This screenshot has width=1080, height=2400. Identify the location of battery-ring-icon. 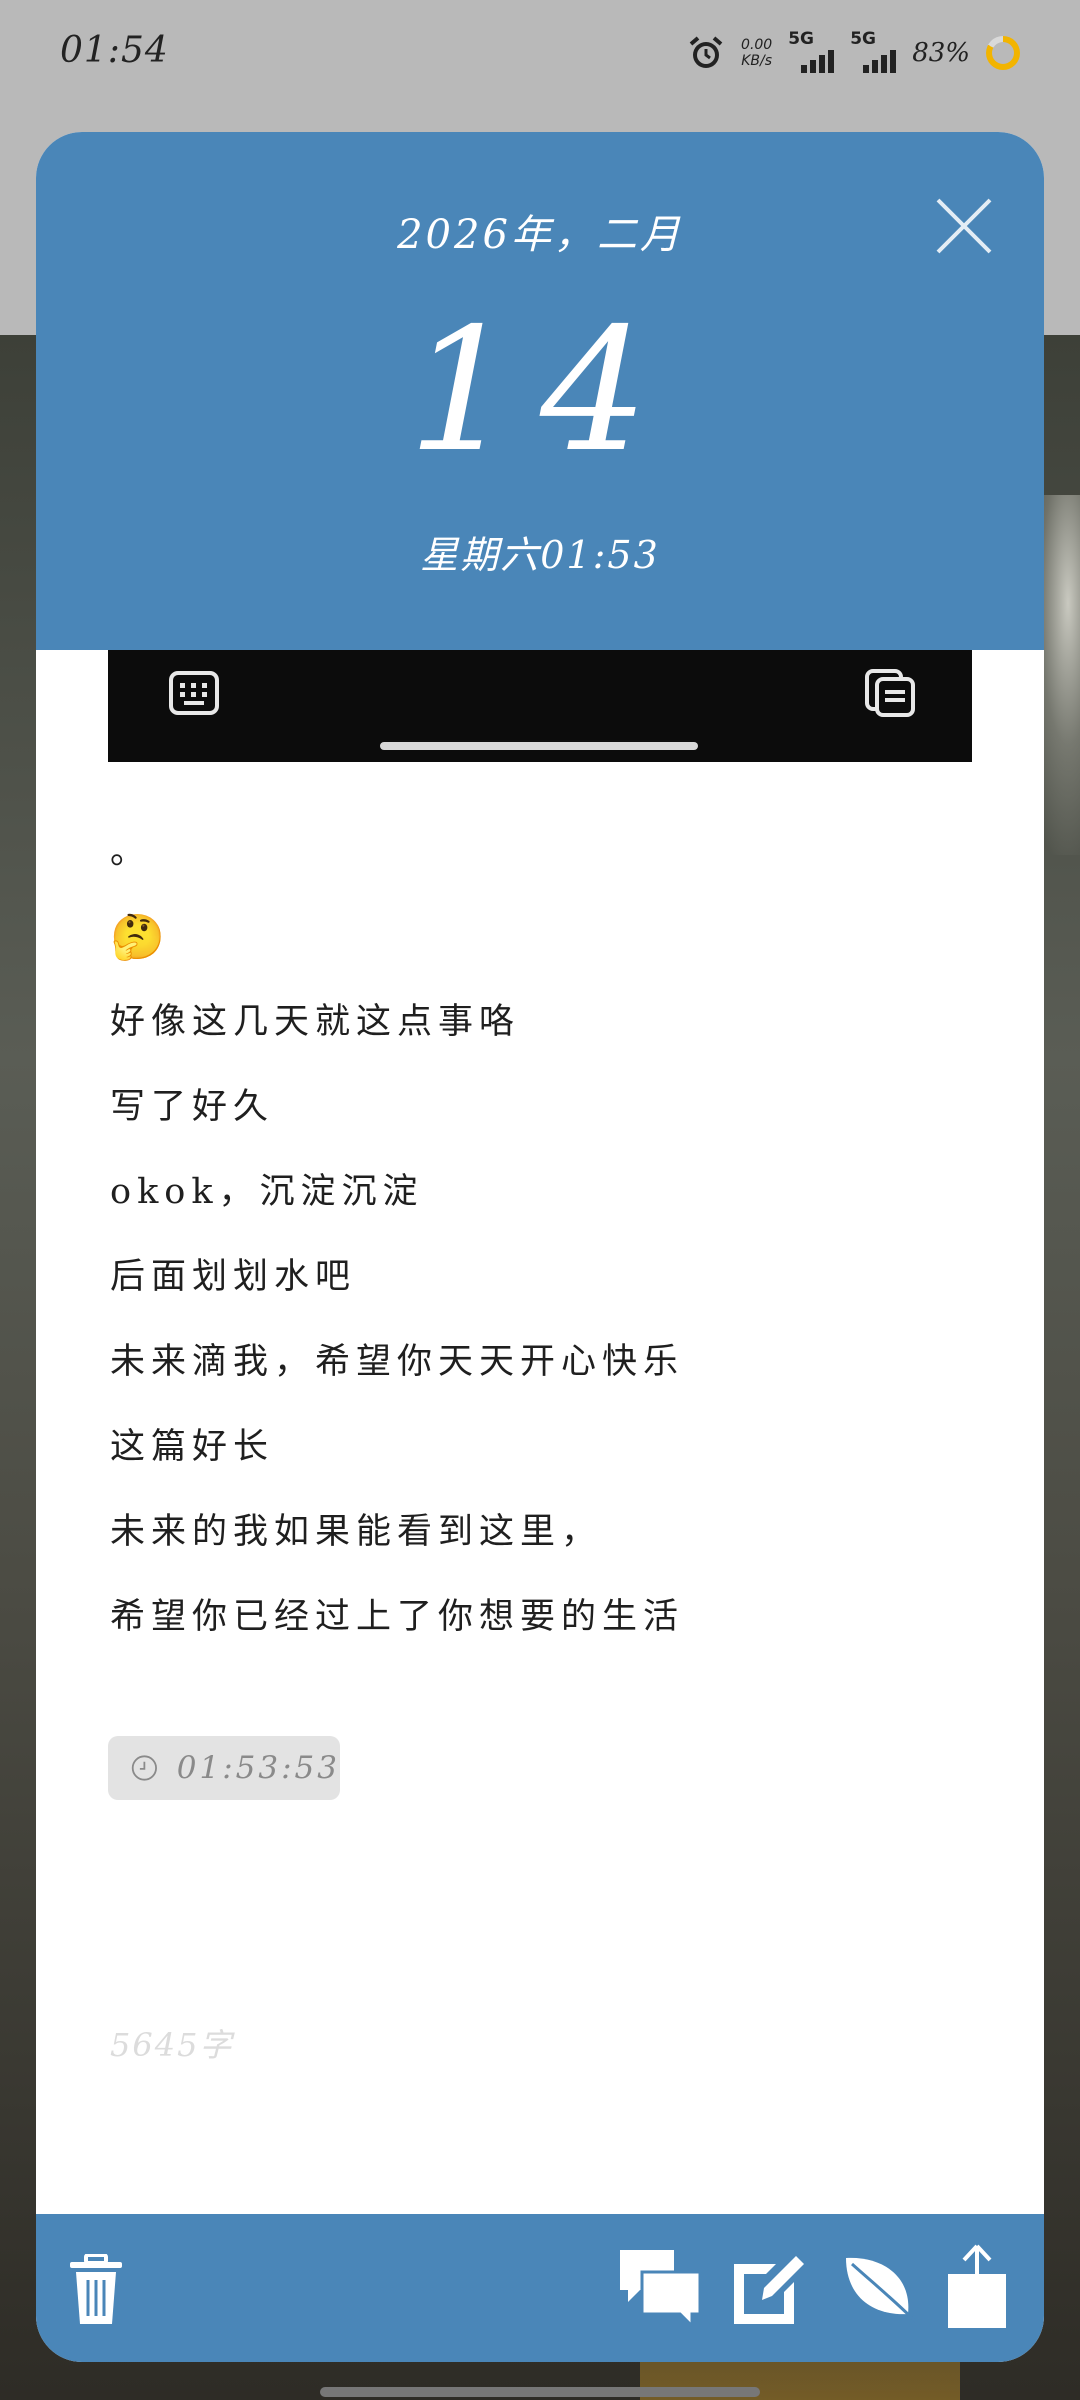
(1003, 53).